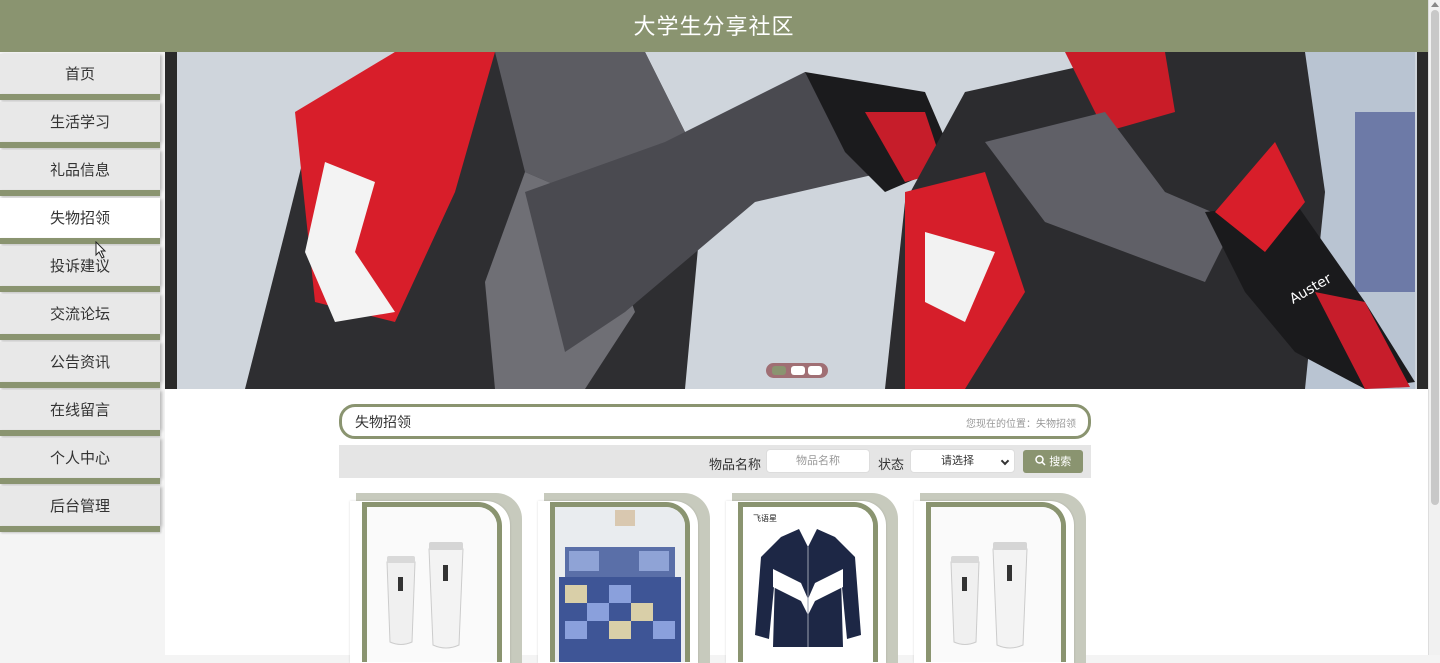 This screenshot has height=663, width=1440. I want to click on status-select: 请选择, so click(962, 461).